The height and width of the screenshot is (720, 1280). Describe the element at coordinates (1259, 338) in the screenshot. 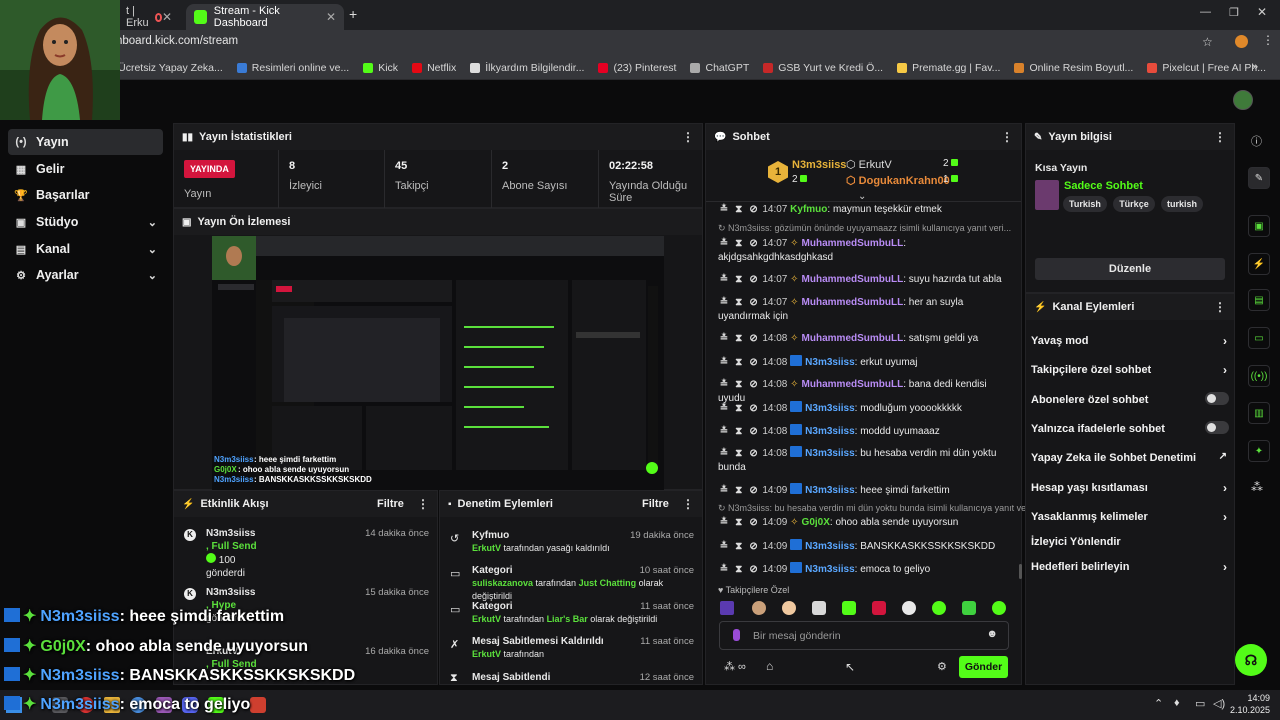

I see `chat-bubble-icon: ▭` at that location.